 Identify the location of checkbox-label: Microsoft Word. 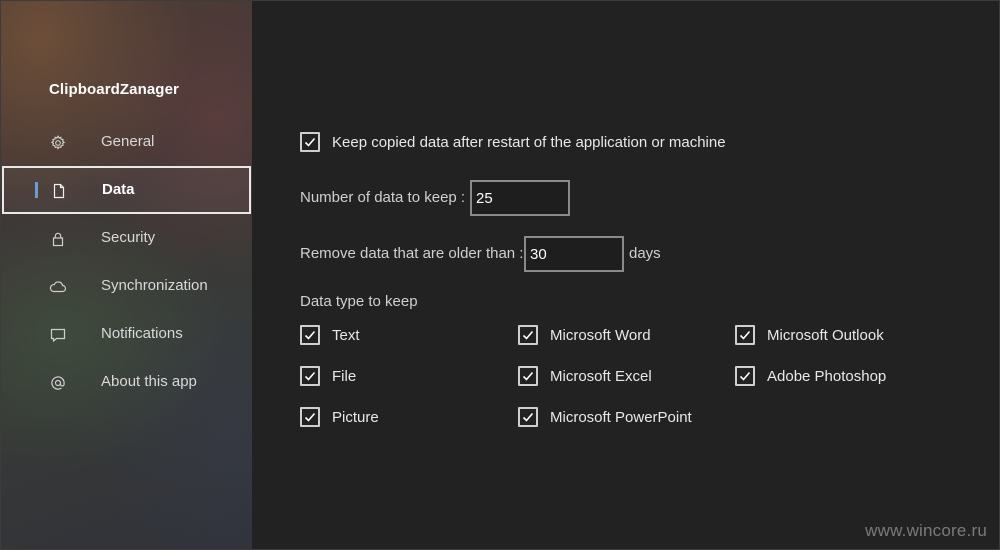
(600, 335).